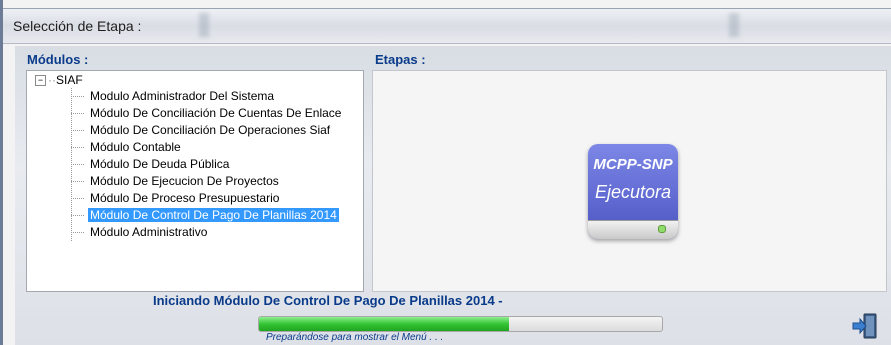 The height and width of the screenshot is (345, 891). I want to click on tree-root-label: SIAF, so click(69, 80).